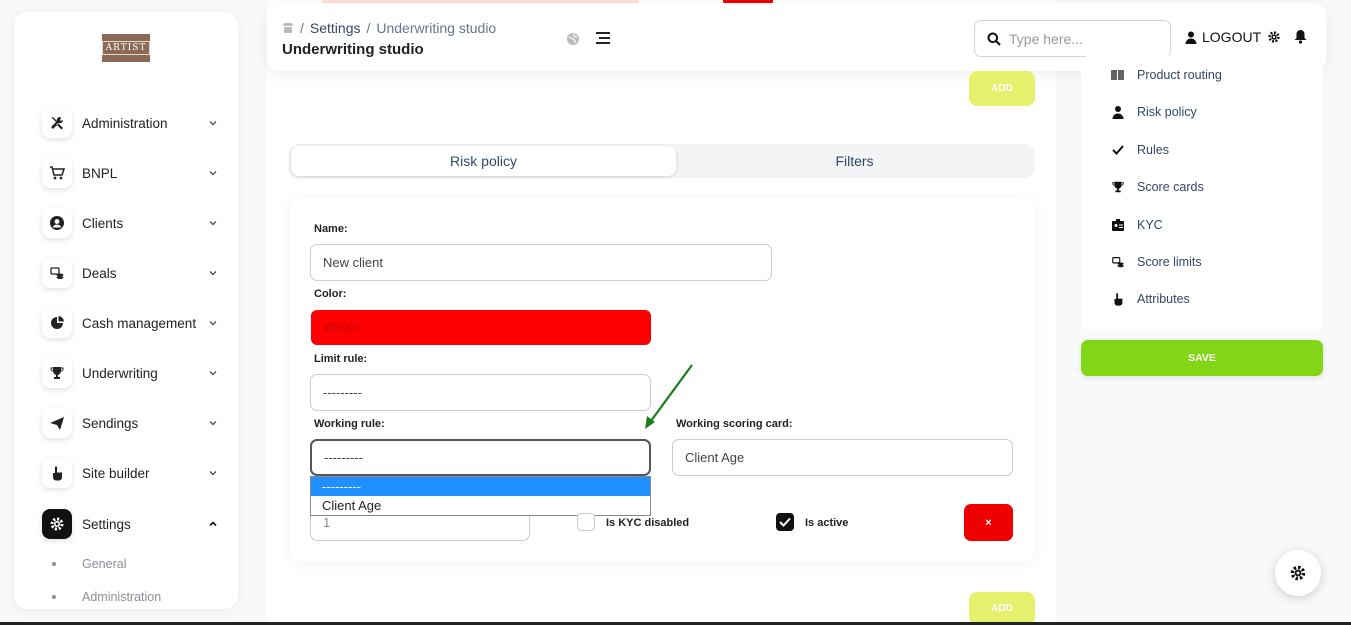 The width and height of the screenshot is (1351, 625). I want to click on delete-button: ×, so click(988, 522).